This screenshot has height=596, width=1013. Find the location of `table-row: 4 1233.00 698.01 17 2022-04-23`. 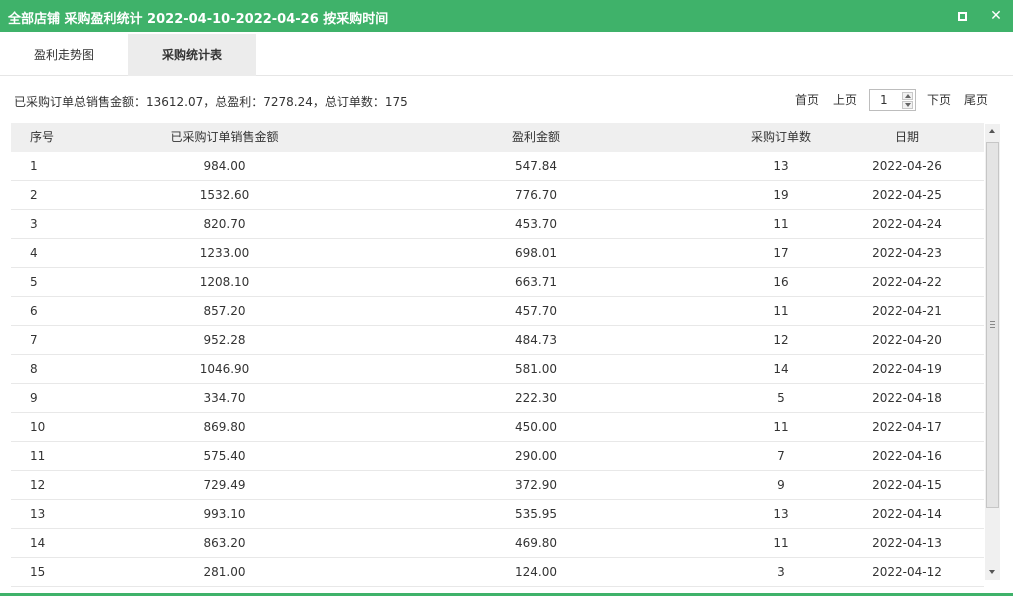

table-row: 4 1233.00 698.01 17 2022-04-23 is located at coordinates (497, 253).